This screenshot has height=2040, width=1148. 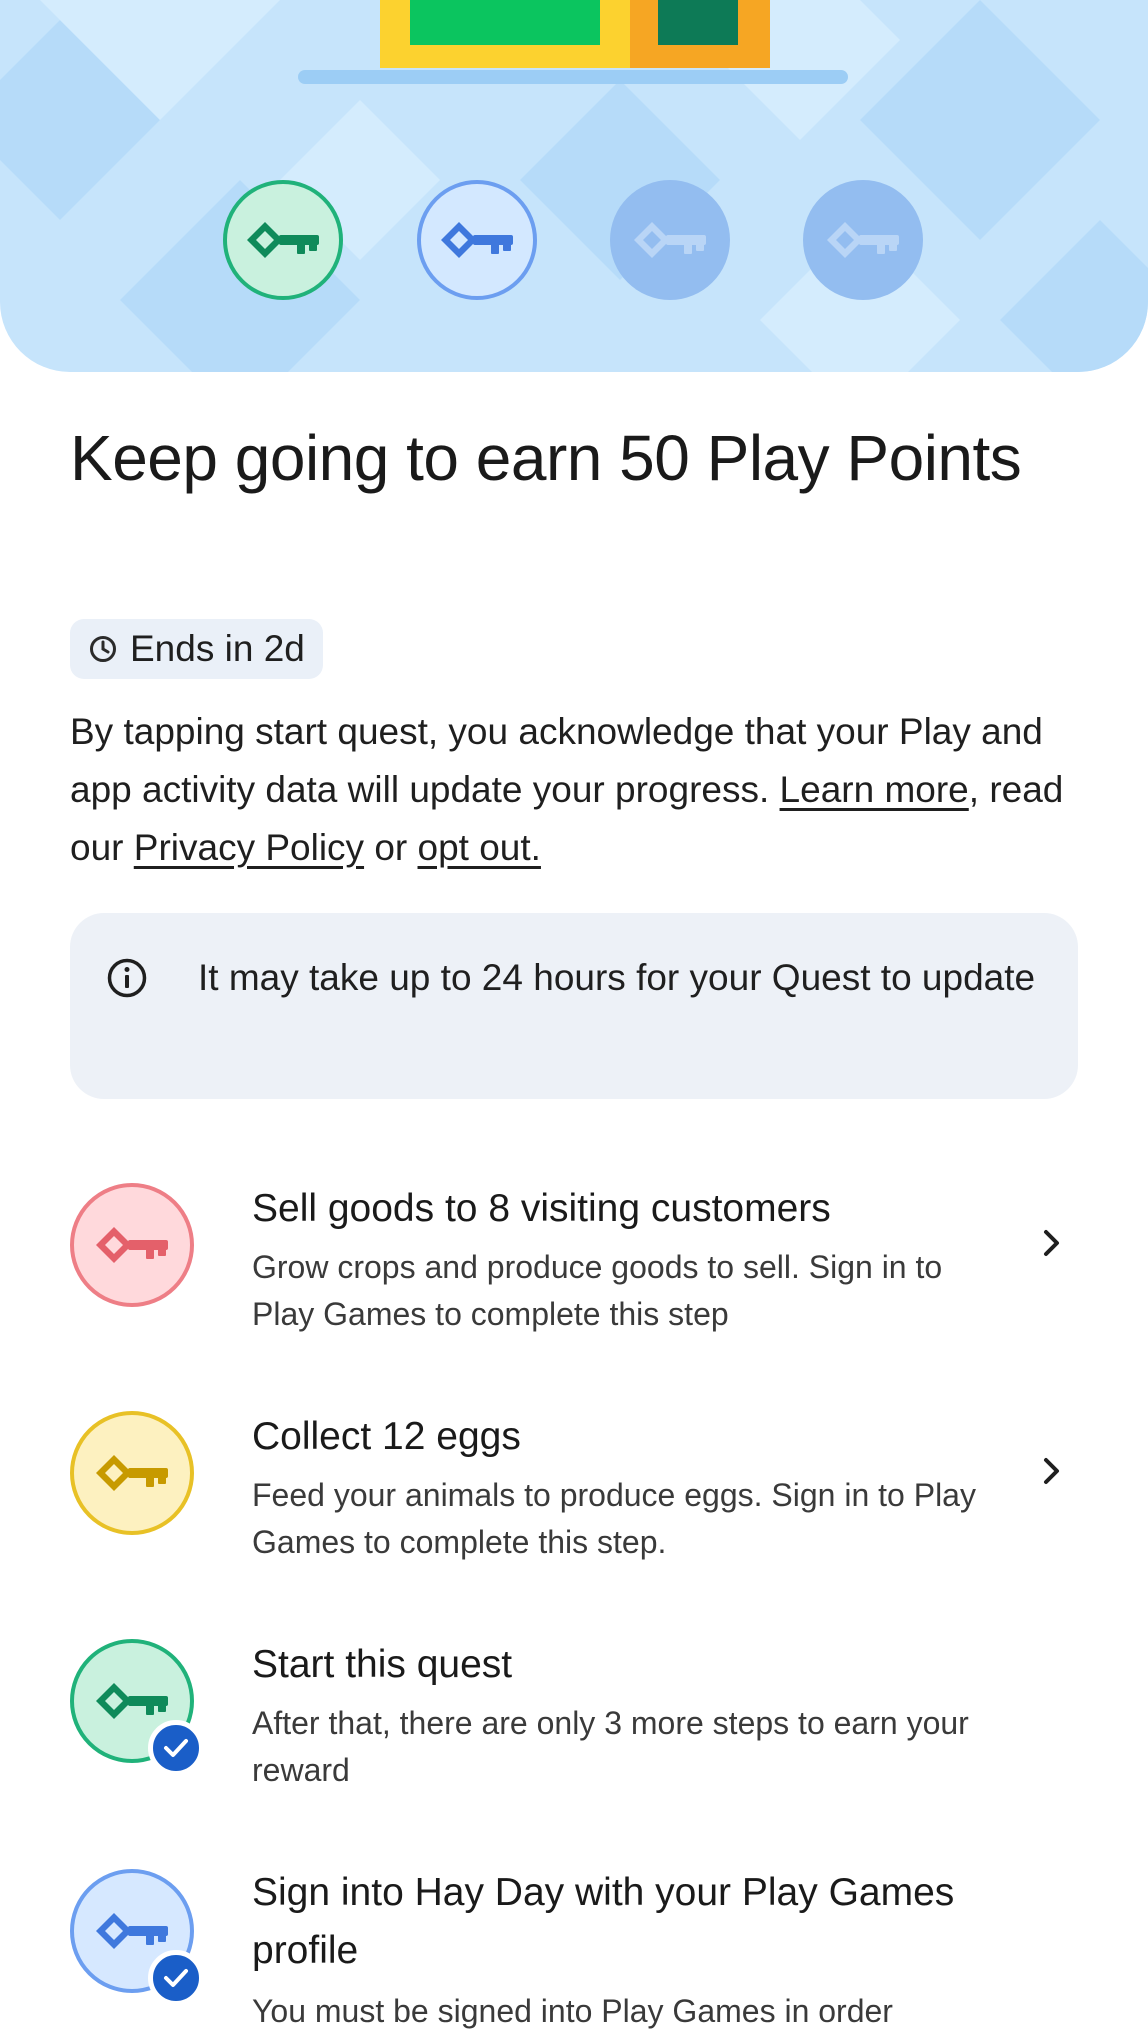 What do you see at coordinates (386, 1436) in the screenshot?
I see `step-title: Collect 12 eggs` at bounding box center [386, 1436].